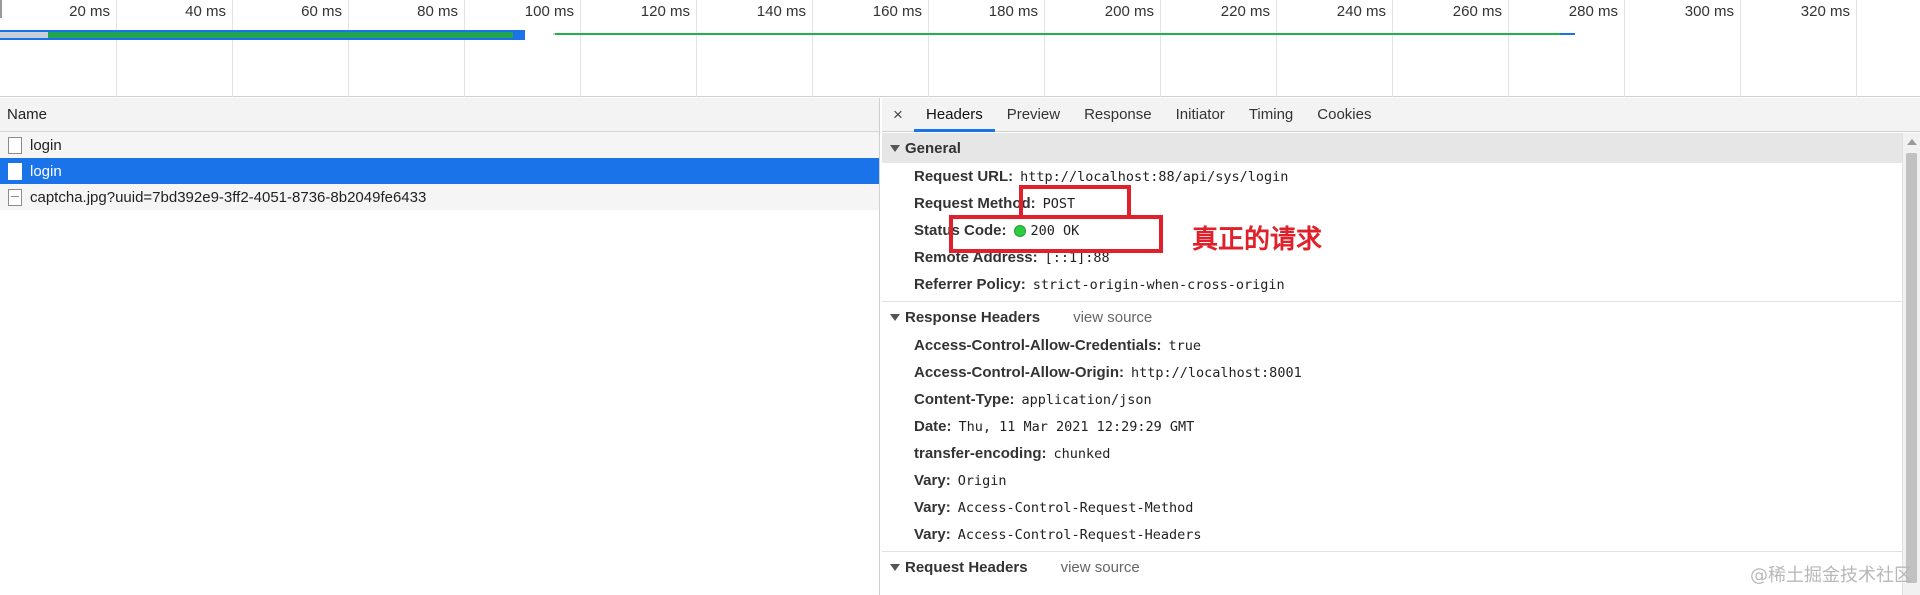 Image resolution: width=1920 pixels, height=595 pixels. Describe the element at coordinates (1019, 372) in the screenshot. I see `response-header-key: Access-Control-Allow-Origin:` at that location.